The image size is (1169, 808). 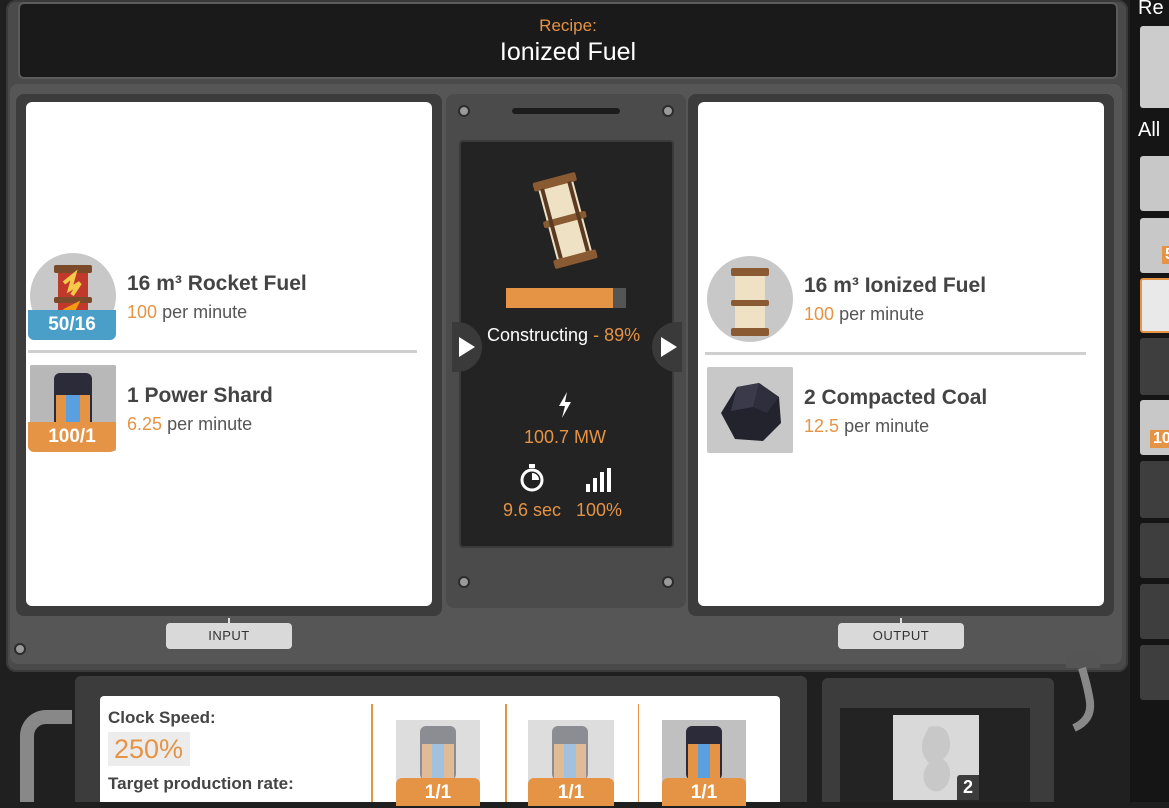 I want to click on productivity-icon, so click(x=599, y=482).